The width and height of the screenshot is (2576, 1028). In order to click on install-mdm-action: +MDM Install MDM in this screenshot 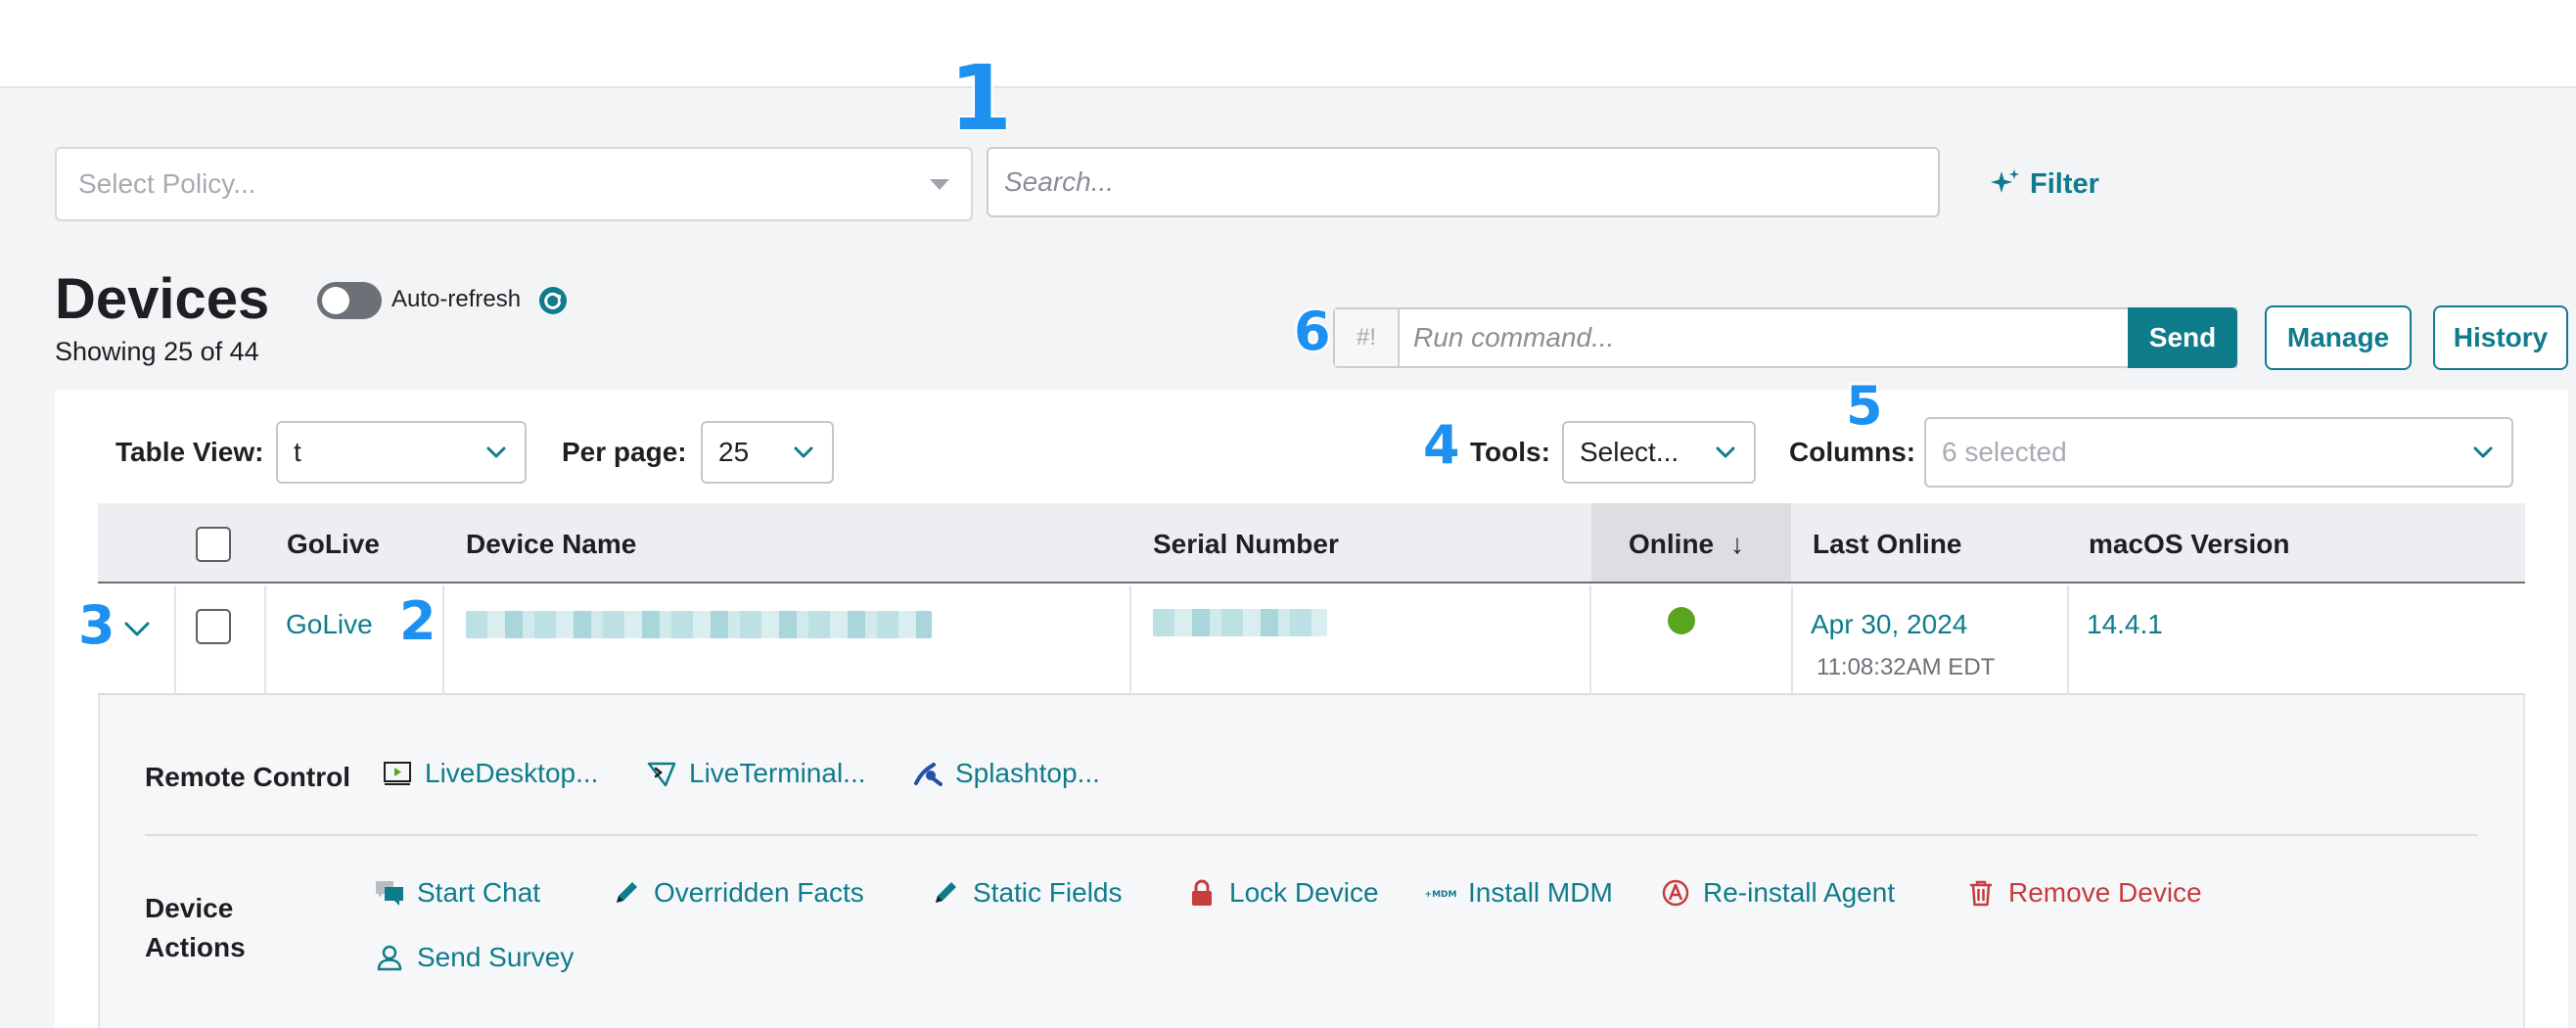, I will do `click(1519, 893)`.